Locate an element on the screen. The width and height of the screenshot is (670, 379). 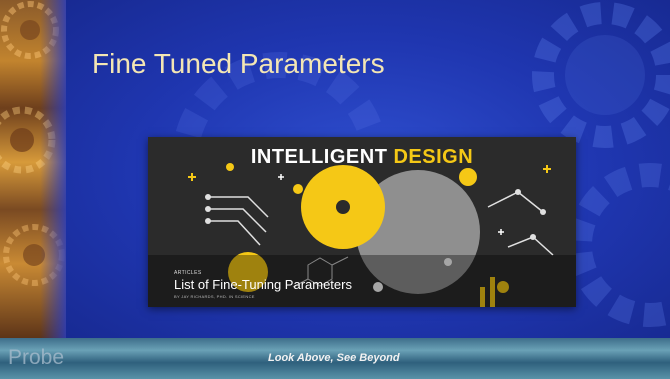
article-category: ARTICLES is located at coordinates (188, 273).